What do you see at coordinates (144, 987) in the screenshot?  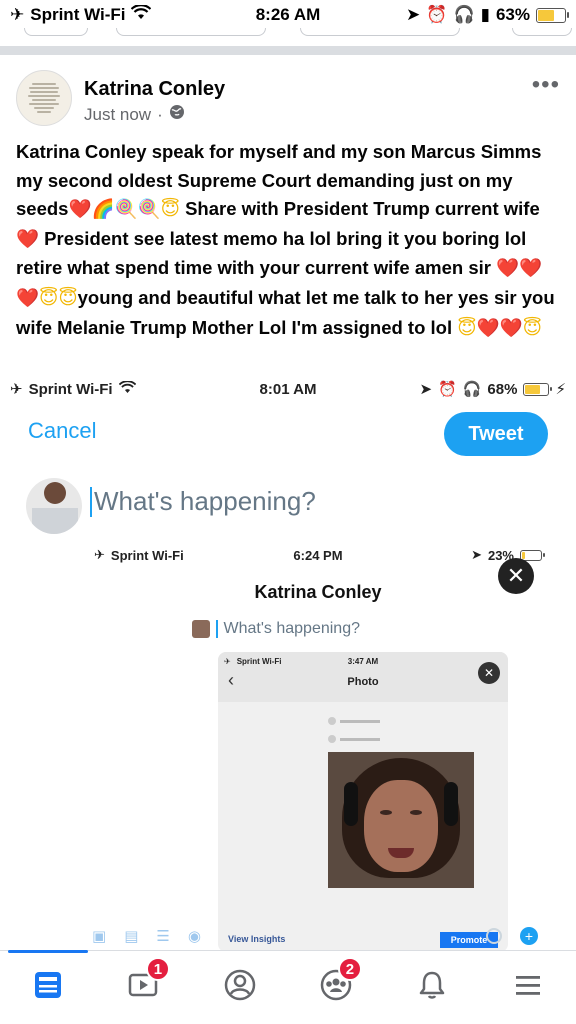 I see `nav-watch: 1` at bounding box center [144, 987].